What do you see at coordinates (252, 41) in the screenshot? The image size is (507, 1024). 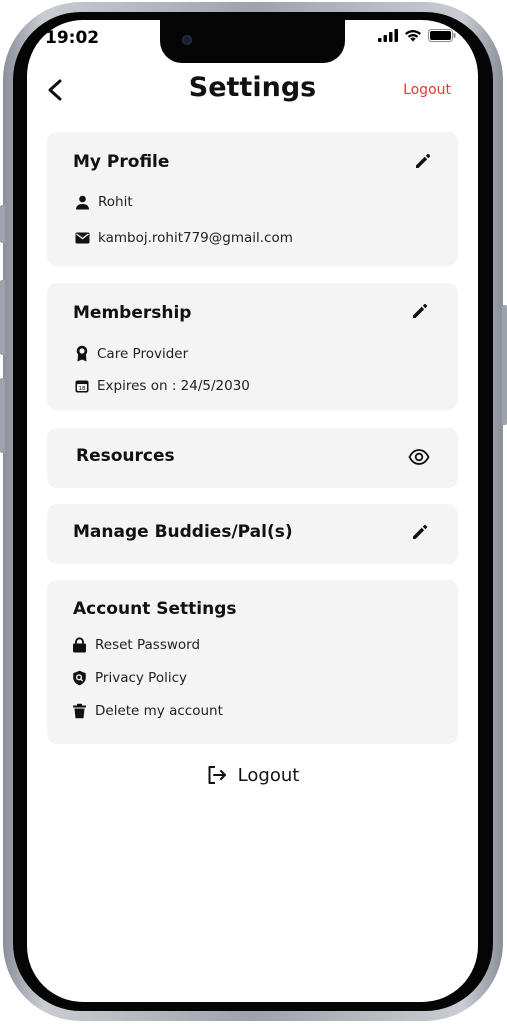 I see `notch` at bounding box center [252, 41].